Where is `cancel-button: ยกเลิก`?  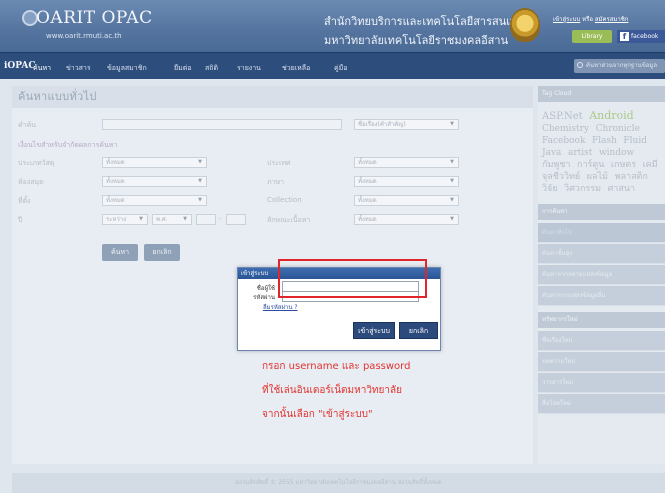 cancel-button: ยกเลิก is located at coordinates (418, 330).